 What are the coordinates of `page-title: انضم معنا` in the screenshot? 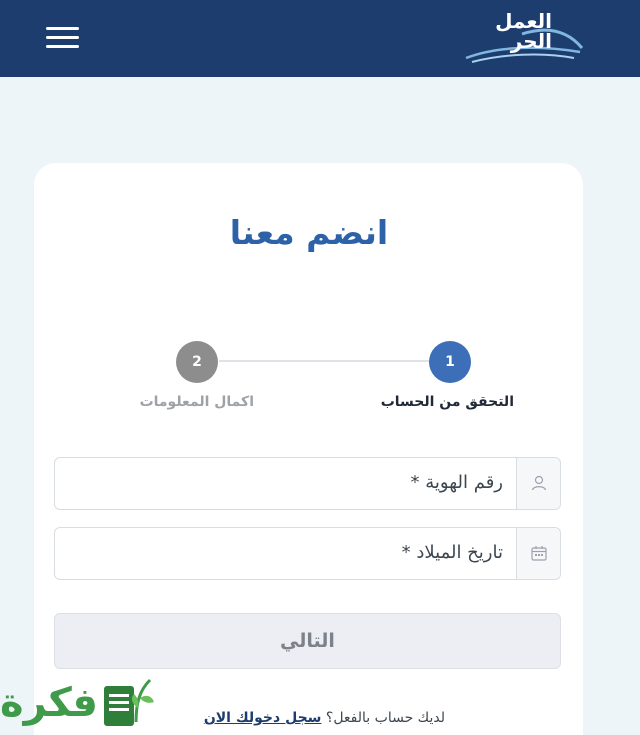 It's located at (309, 232).